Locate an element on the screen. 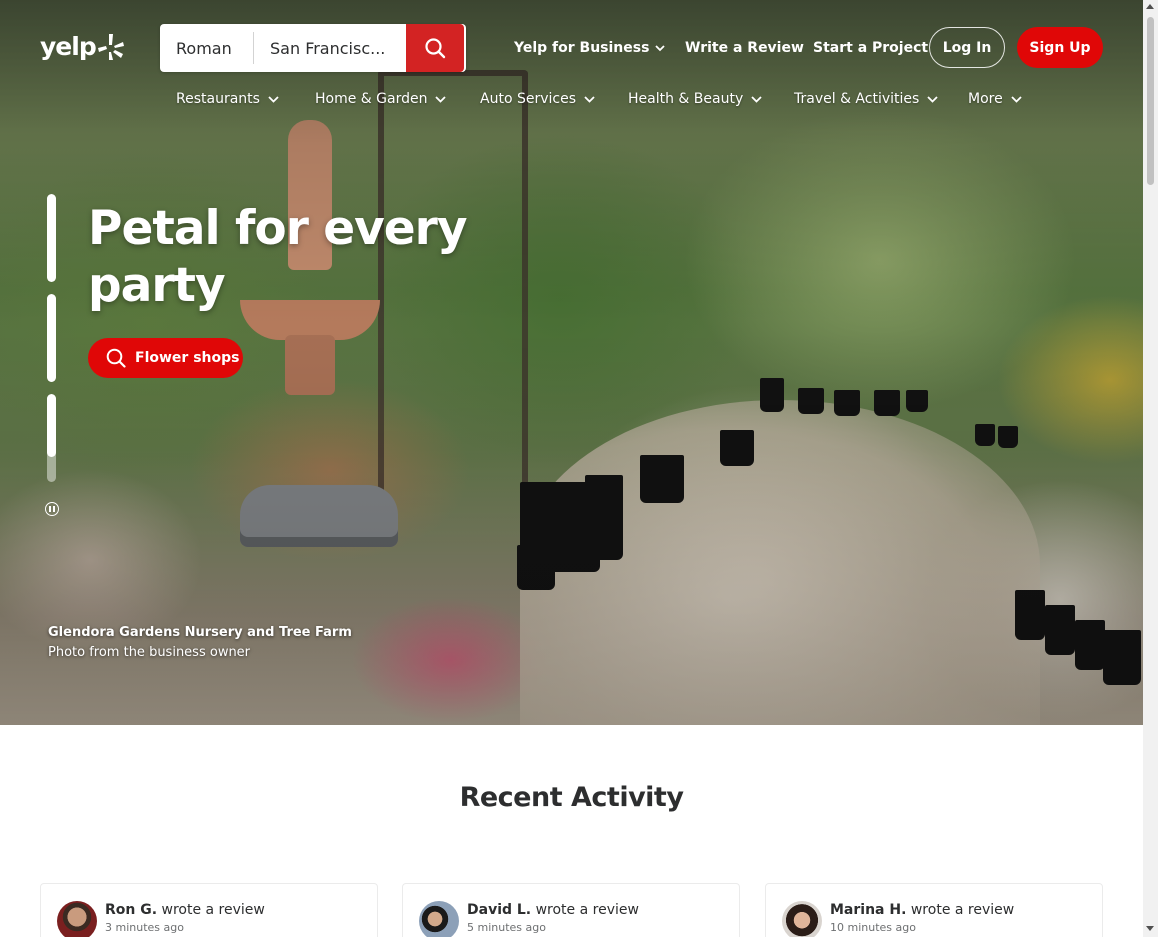  category-label: More is located at coordinates (985, 99).